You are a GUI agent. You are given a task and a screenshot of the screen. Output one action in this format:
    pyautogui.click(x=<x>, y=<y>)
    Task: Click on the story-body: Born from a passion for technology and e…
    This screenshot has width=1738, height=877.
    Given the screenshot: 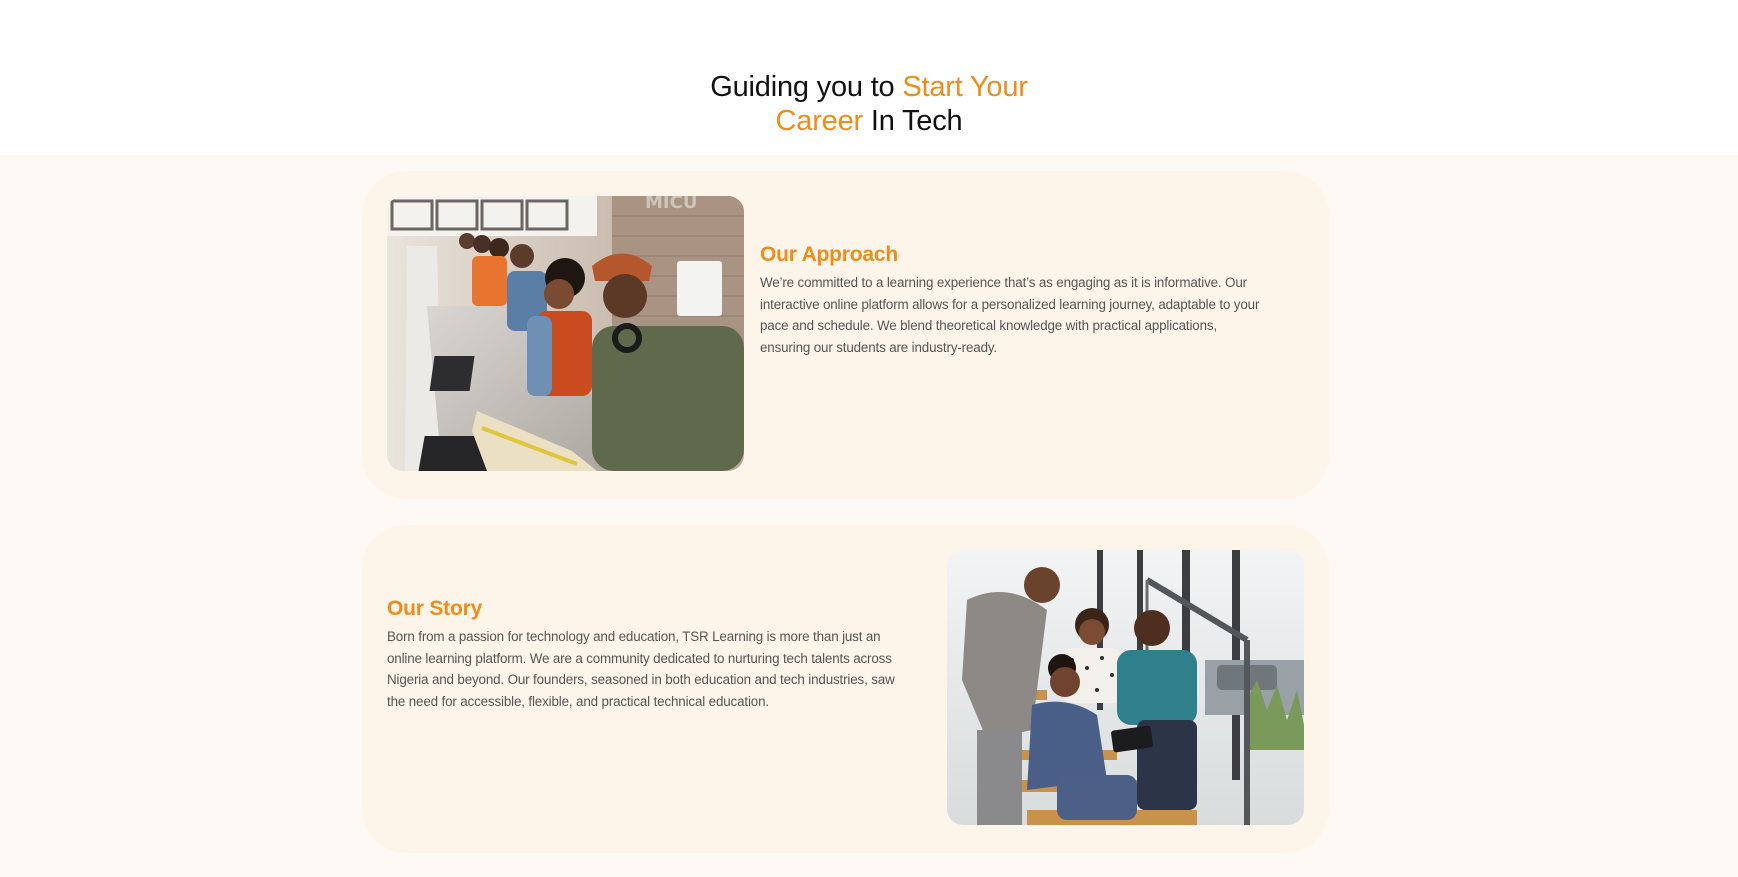 What is the action you would take?
    pyautogui.click(x=641, y=669)
    